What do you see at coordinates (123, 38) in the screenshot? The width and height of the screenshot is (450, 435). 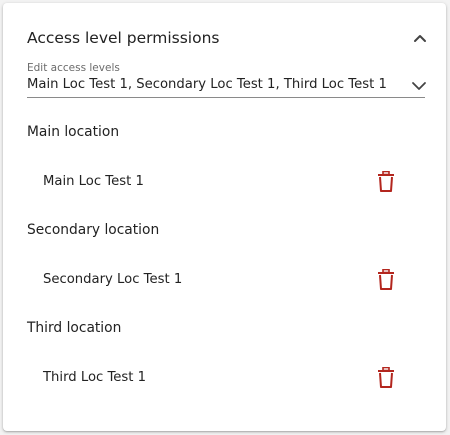 I see `panel-title: Access level permissions` at bounding box center [123, 38].